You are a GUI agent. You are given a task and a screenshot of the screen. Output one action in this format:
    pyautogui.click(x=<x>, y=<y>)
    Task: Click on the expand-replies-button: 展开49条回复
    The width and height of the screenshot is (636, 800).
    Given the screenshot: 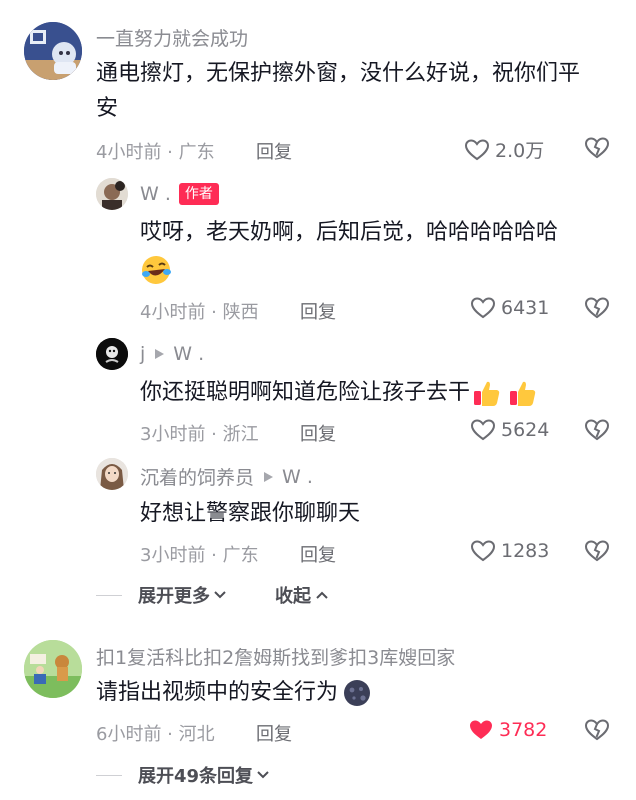 What is the action you would take?
    pyautogui.click(x=204, y=775)
    